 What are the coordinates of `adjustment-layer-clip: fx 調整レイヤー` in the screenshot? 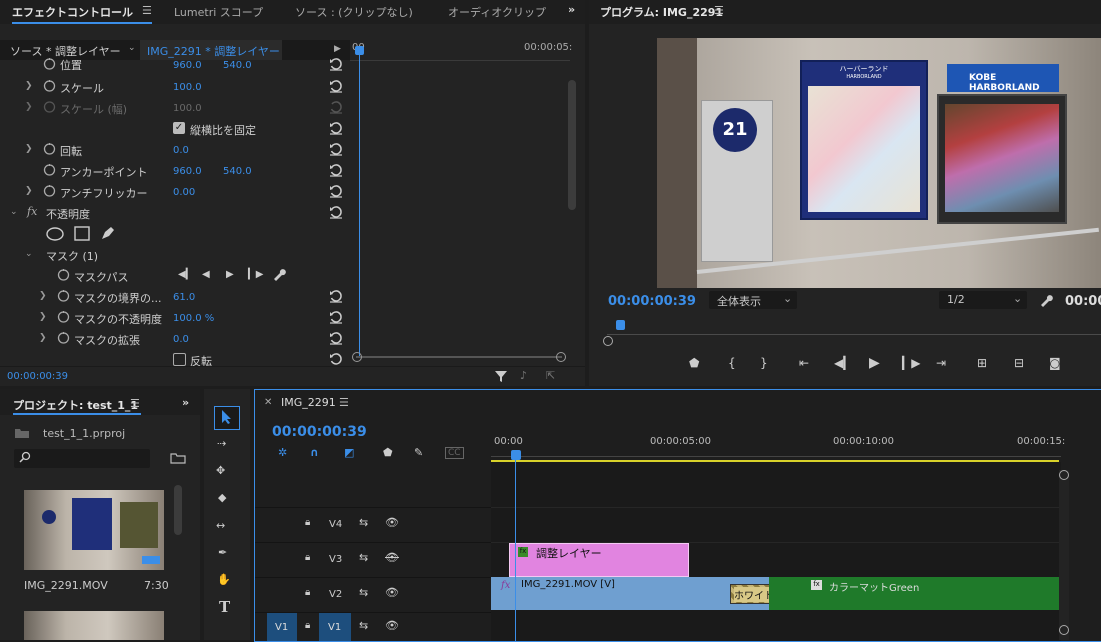 It's located at (599, 560).